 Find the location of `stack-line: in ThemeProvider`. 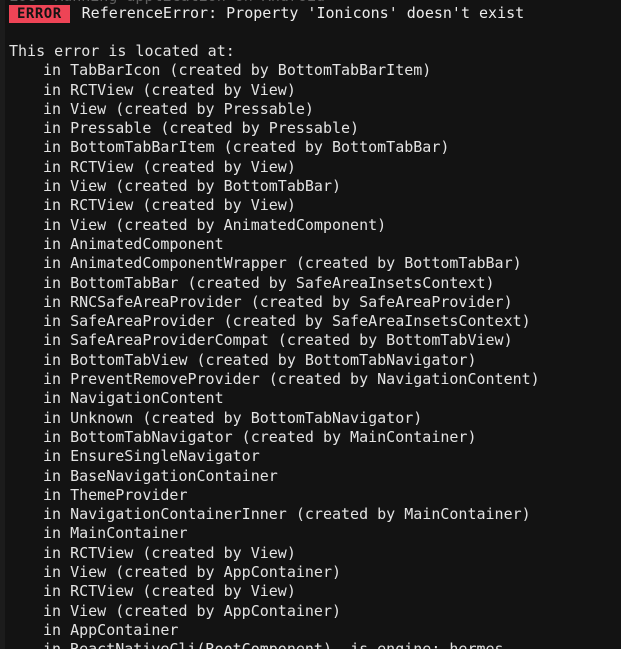

stack-line: in ThemeProvider is located at coordinates (115, 494).